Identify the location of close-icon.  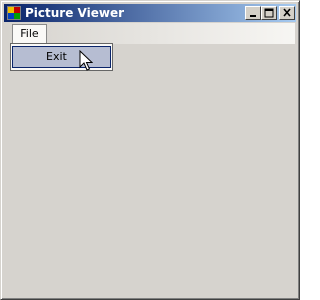
(287, 12).